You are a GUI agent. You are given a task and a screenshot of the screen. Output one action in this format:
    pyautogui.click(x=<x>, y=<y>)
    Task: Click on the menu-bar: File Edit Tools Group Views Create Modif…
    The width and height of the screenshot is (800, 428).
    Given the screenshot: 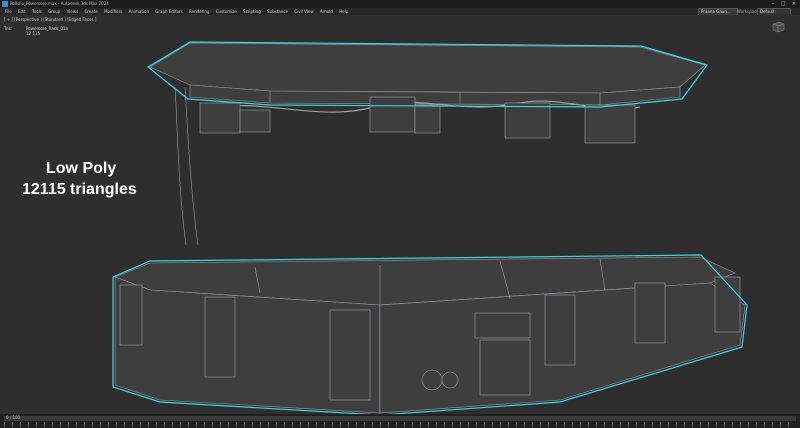 What is the action you would take?
    pyautogui.click(x=400, y=11)
    